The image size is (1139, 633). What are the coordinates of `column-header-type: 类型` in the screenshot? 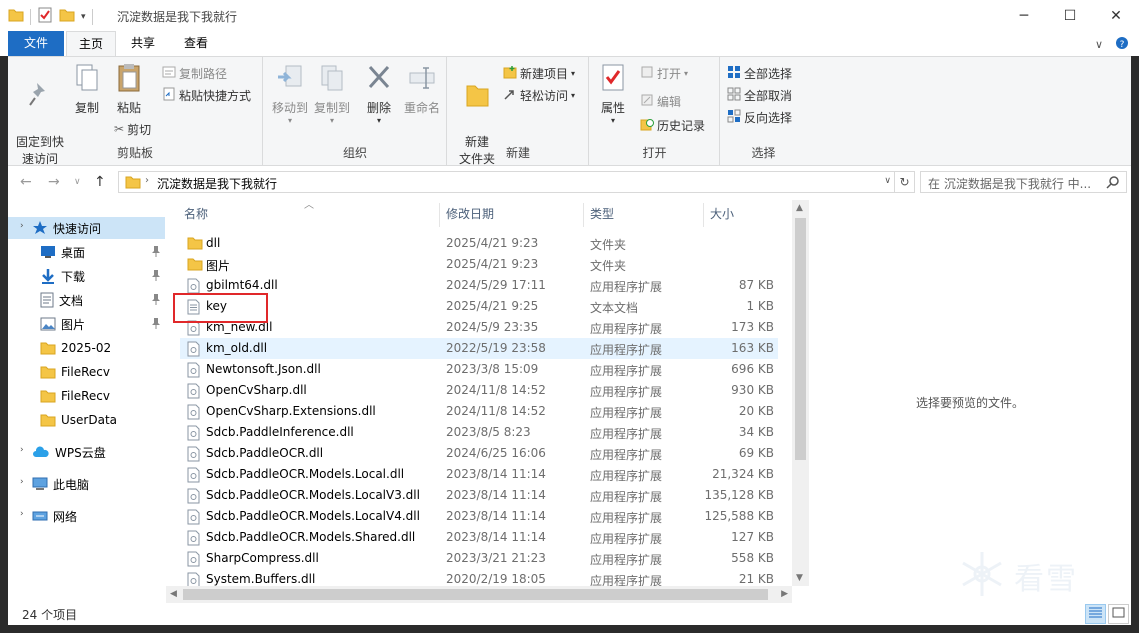 It's located at (602, 214).